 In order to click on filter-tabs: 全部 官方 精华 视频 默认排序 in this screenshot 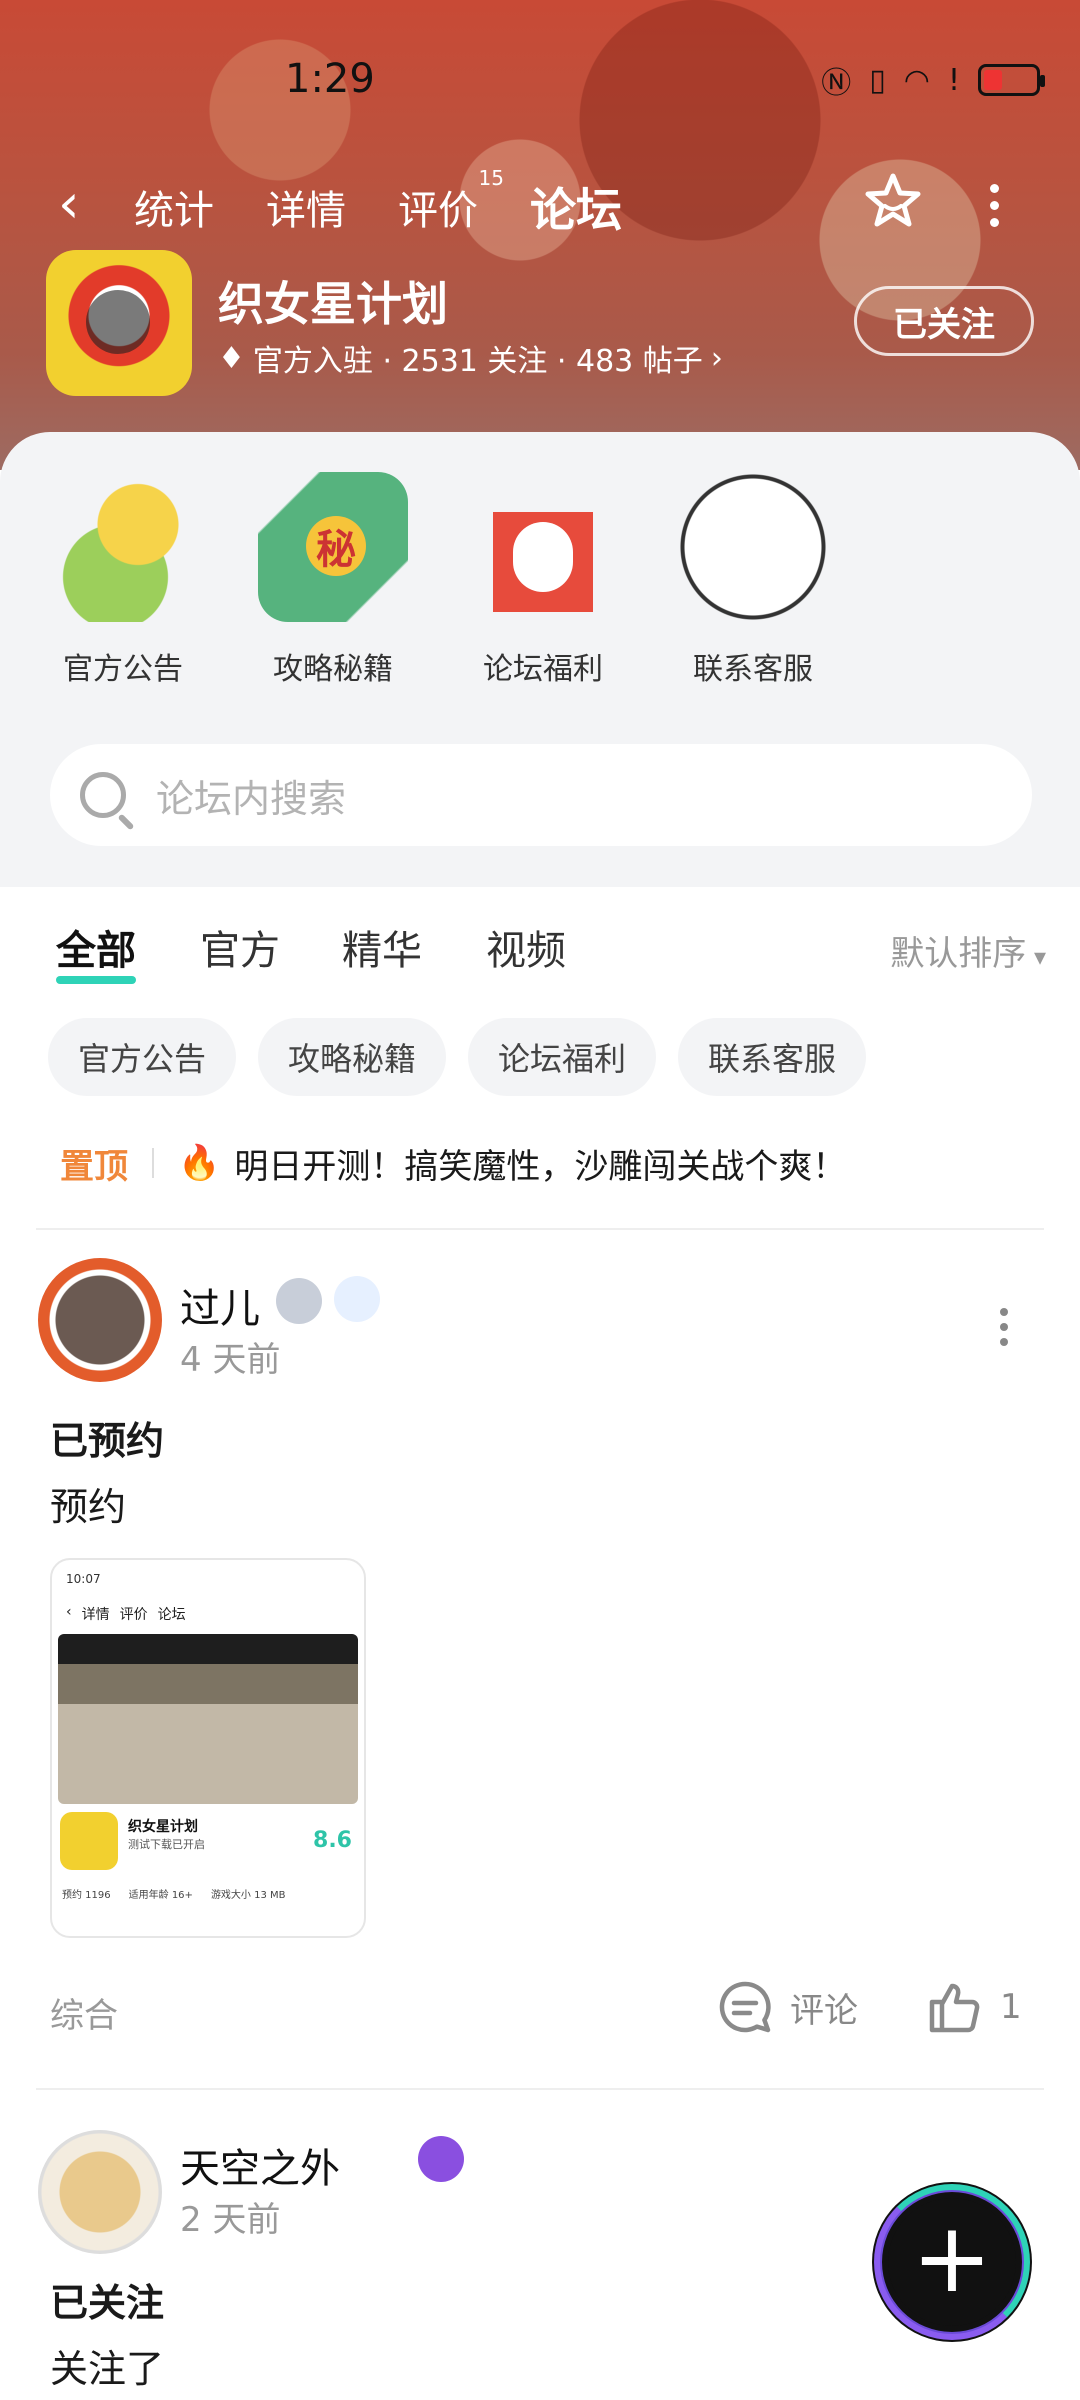, I will do `click(551, 953)`.